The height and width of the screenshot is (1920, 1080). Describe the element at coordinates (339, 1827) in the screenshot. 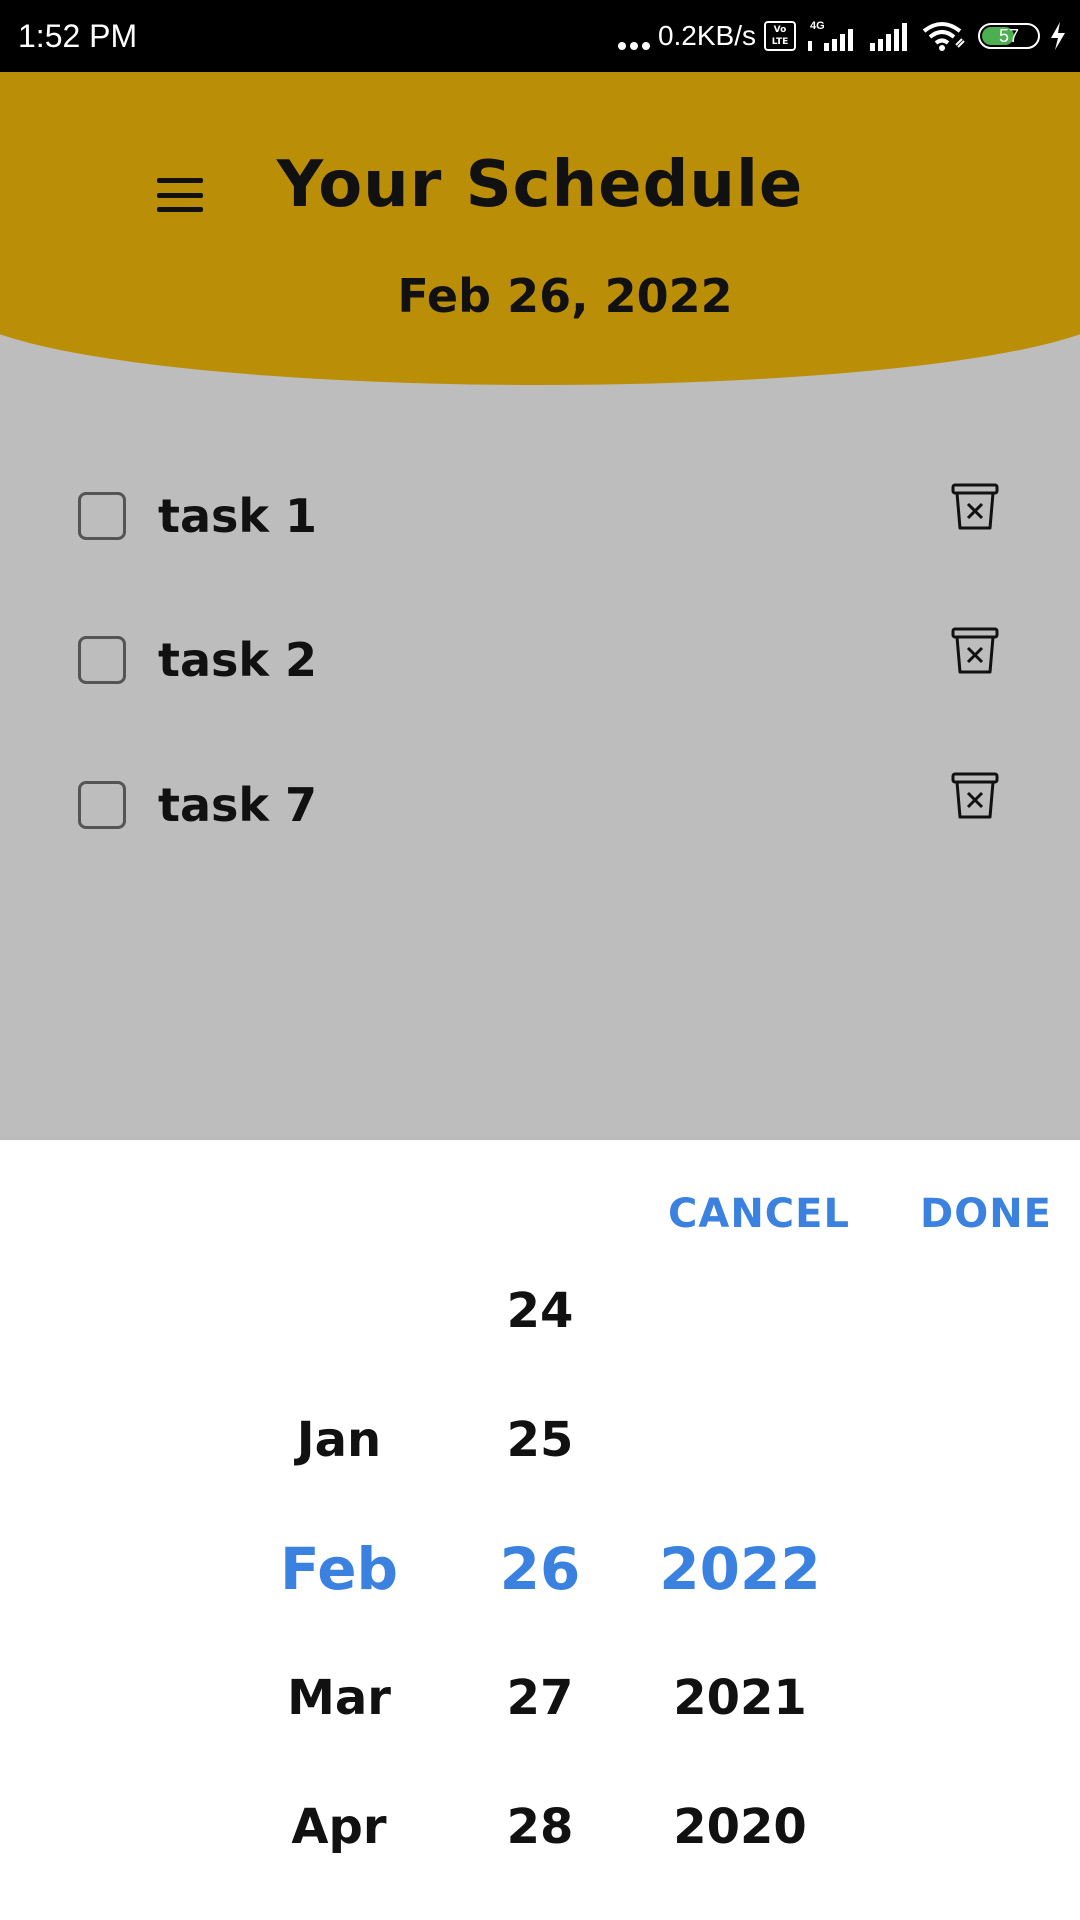

I see `month-option: Apr` at that location.